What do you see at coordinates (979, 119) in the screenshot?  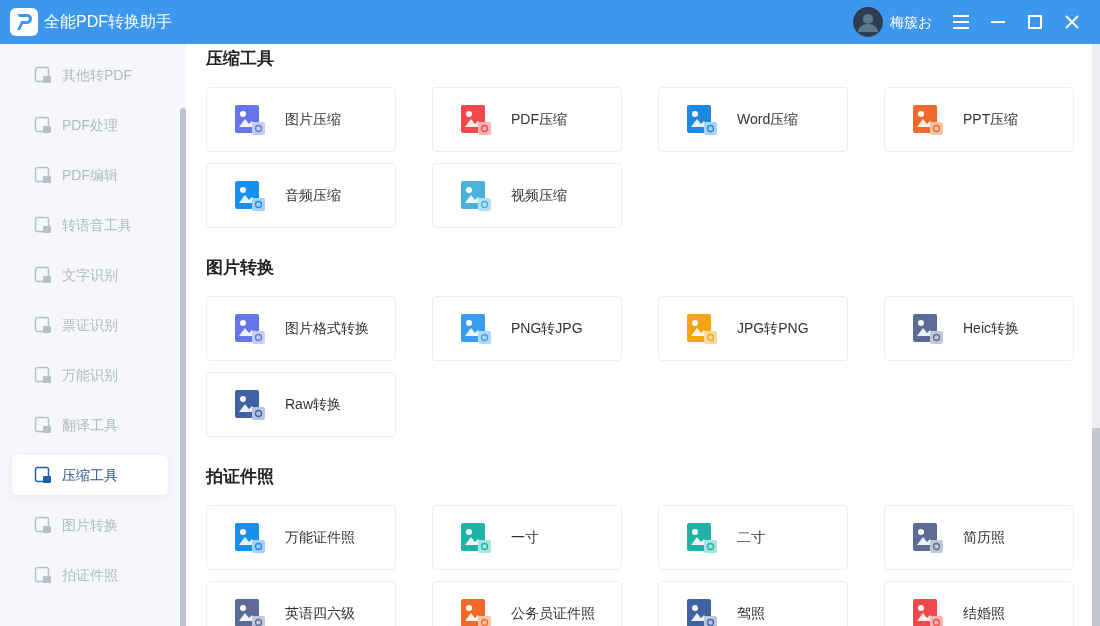 I see `tool-card: PPT压缩` at bounding box center [979, 119].